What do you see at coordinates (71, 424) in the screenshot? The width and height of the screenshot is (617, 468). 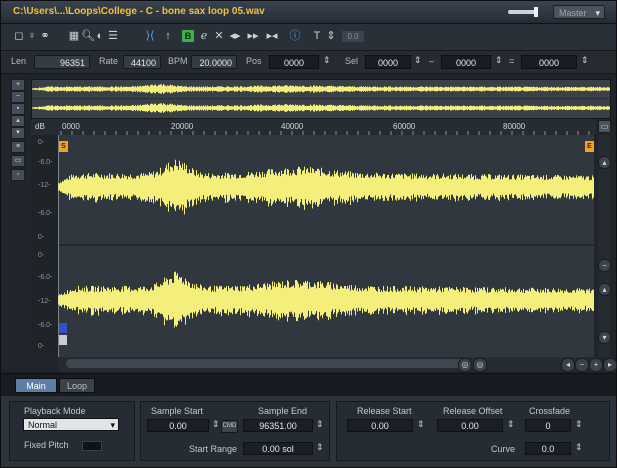 I see `playback-mode-select: Normal ▾` at bounding box center [71, 424].